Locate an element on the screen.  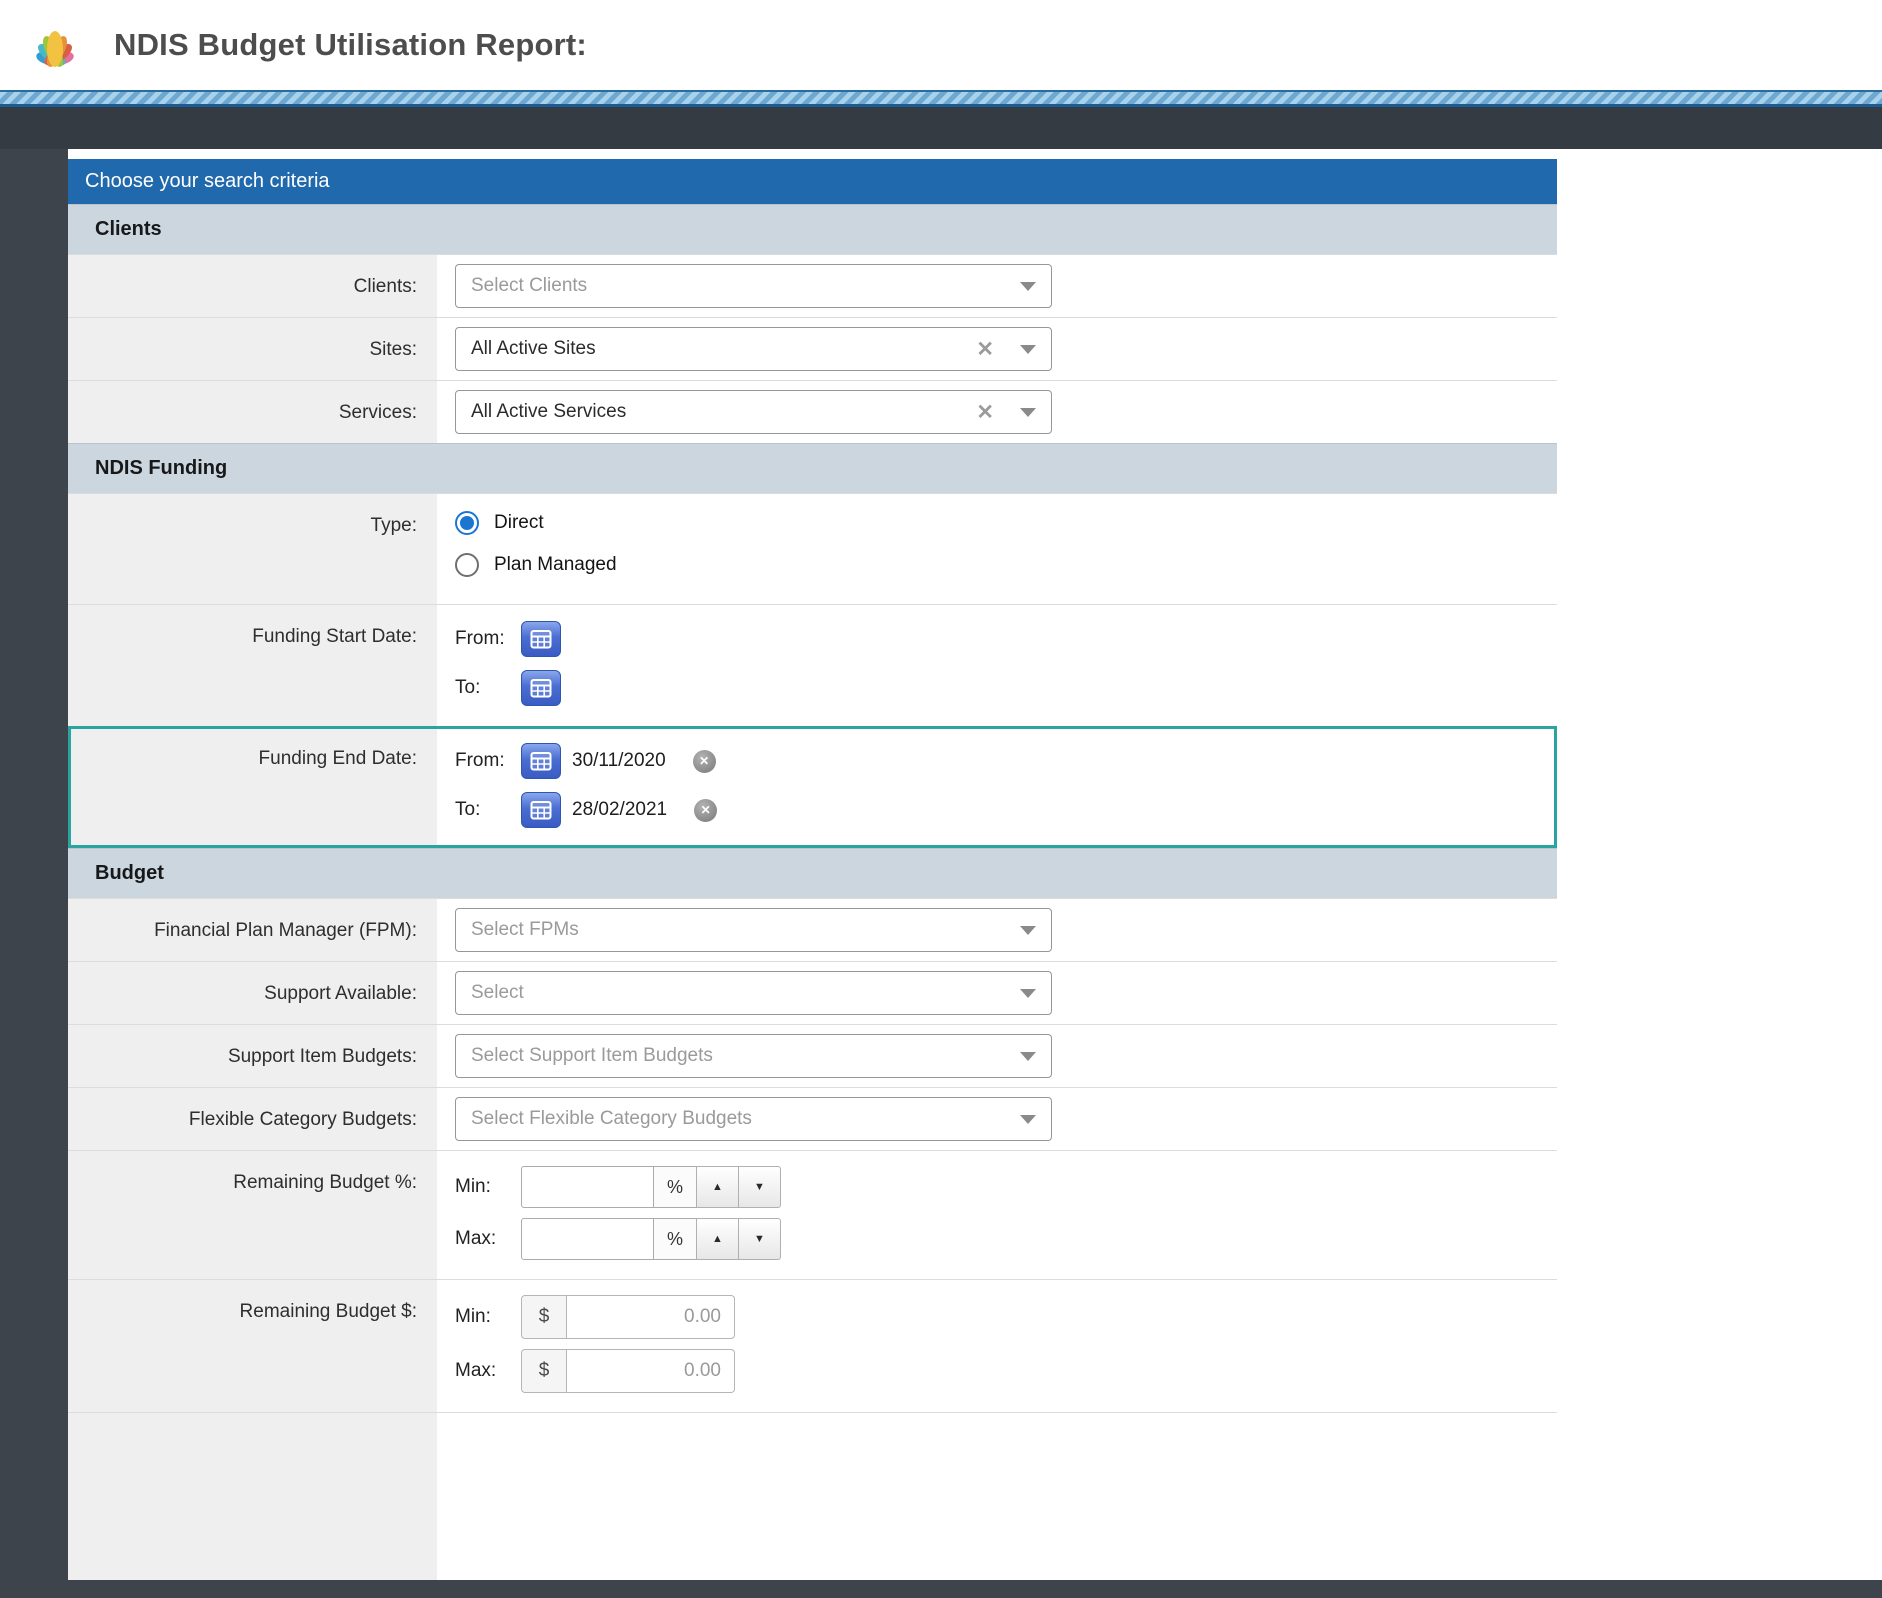
support-available-select: Select is located at coordinates (753, 993).